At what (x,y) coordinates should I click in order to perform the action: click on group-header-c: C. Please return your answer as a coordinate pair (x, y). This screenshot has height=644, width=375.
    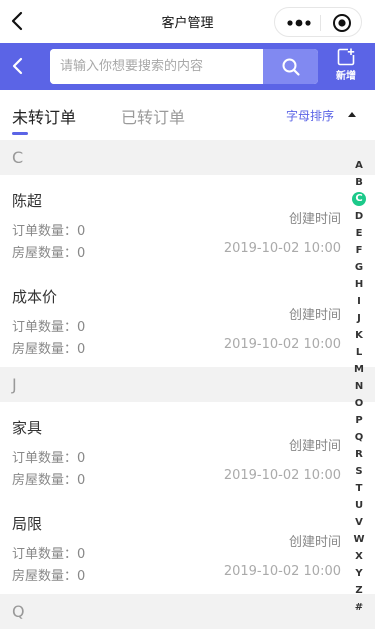
    Looking at the image, I should click on (187, 157).